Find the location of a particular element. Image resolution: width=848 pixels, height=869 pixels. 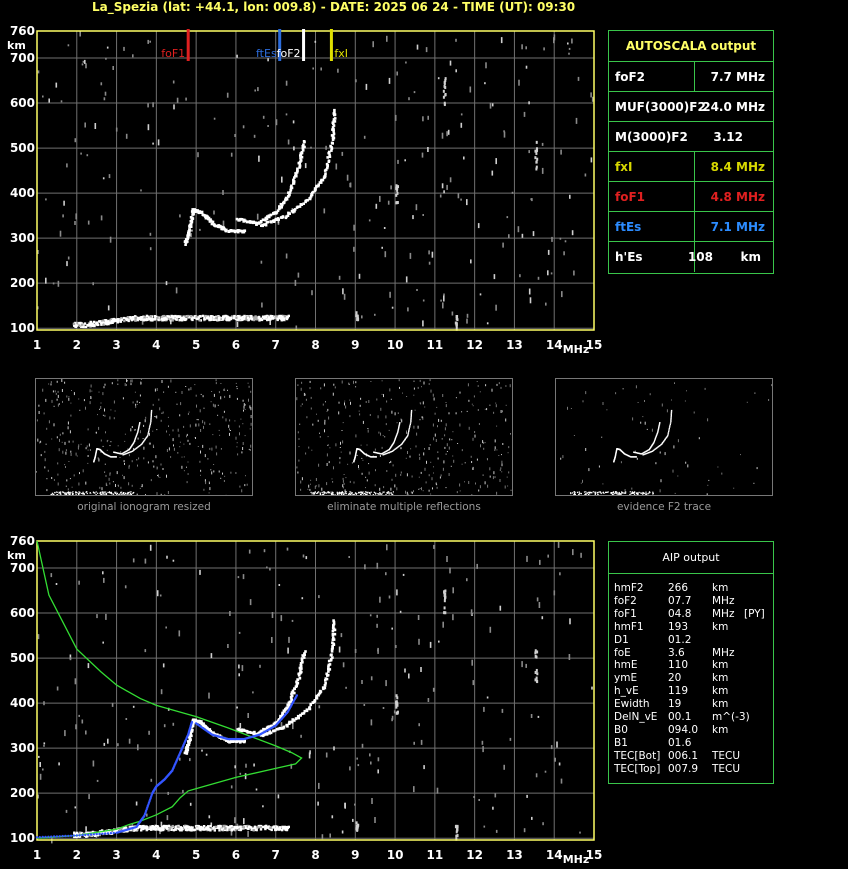

aip-value: 007.9 is located at coordinates (683, 768).